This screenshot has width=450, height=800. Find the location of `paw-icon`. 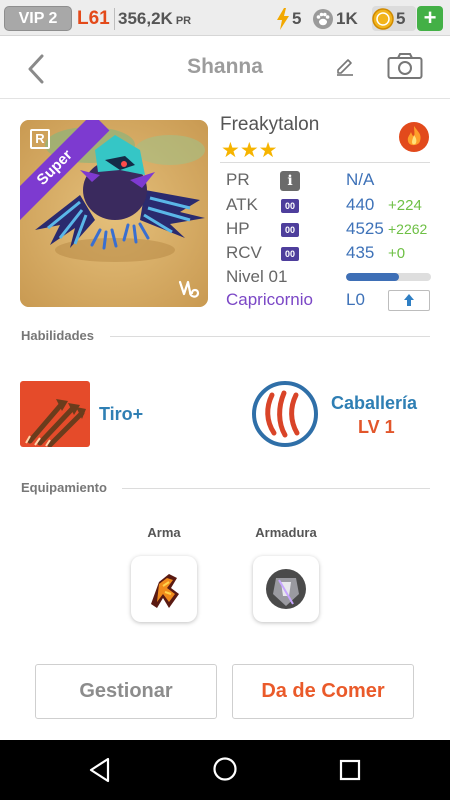

paw-icon is located at coordinates (323, 18).